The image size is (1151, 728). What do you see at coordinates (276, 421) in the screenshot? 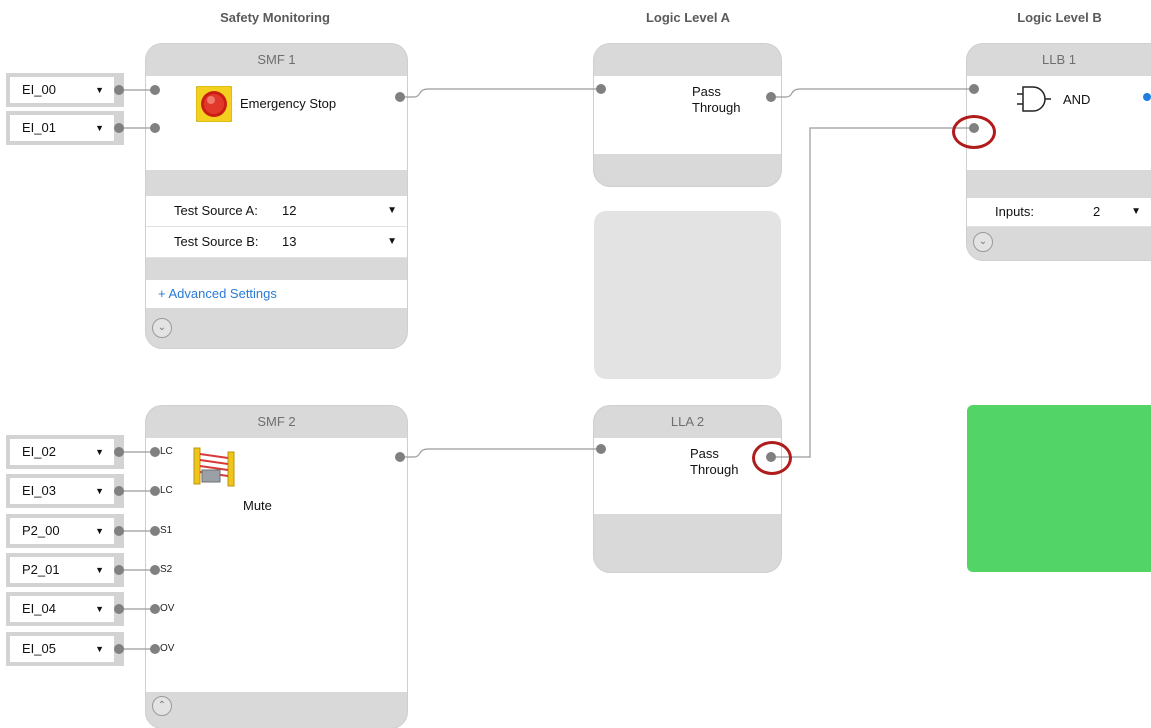
I see `smf2-title: SMF 2` at bounding box center [276, 421].